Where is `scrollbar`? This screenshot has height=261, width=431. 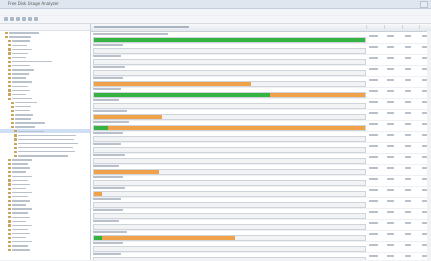
scrollbar is located at coordinates (429, 145).